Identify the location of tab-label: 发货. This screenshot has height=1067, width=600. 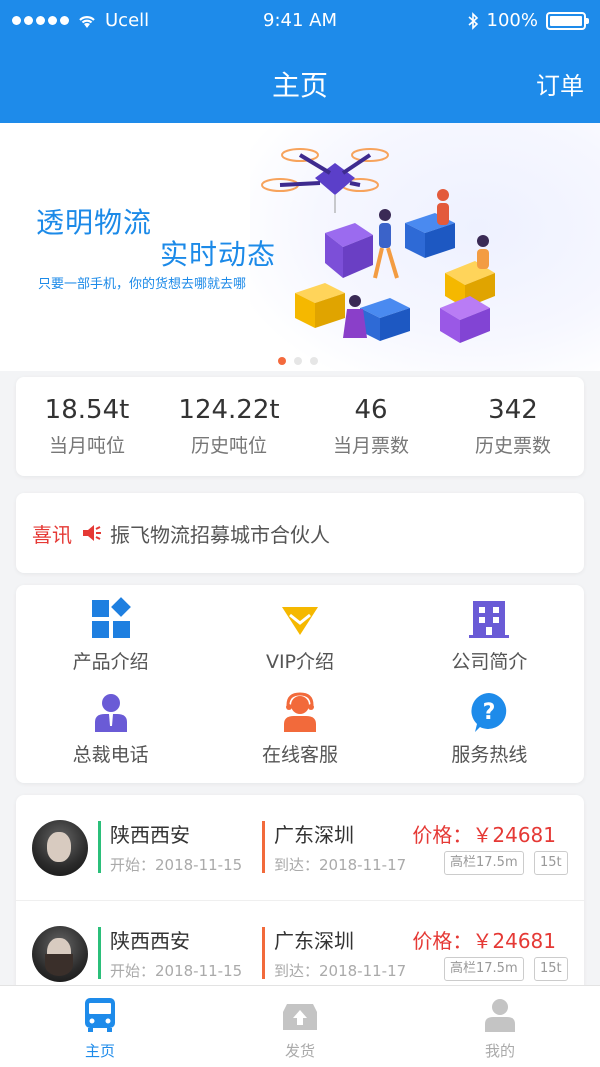
(299, 1051).